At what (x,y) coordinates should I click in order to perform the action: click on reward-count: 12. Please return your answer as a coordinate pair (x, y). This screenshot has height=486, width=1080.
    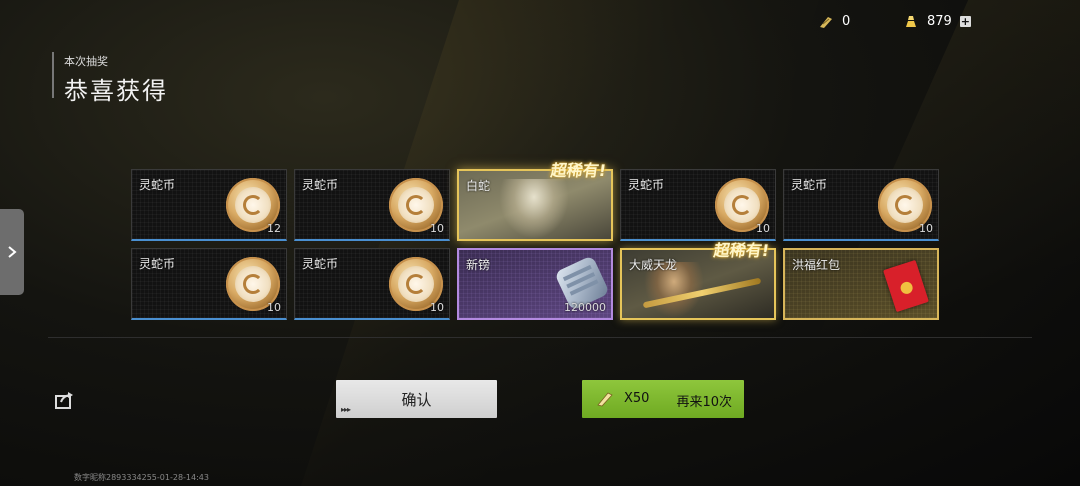
    Looking at the image, I should click on (274, 228).